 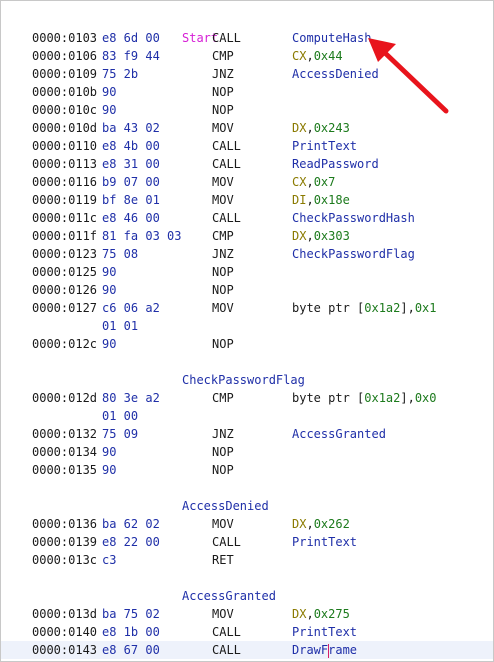 I want to click on address: 0000:0109, so click(x=65, y=74).